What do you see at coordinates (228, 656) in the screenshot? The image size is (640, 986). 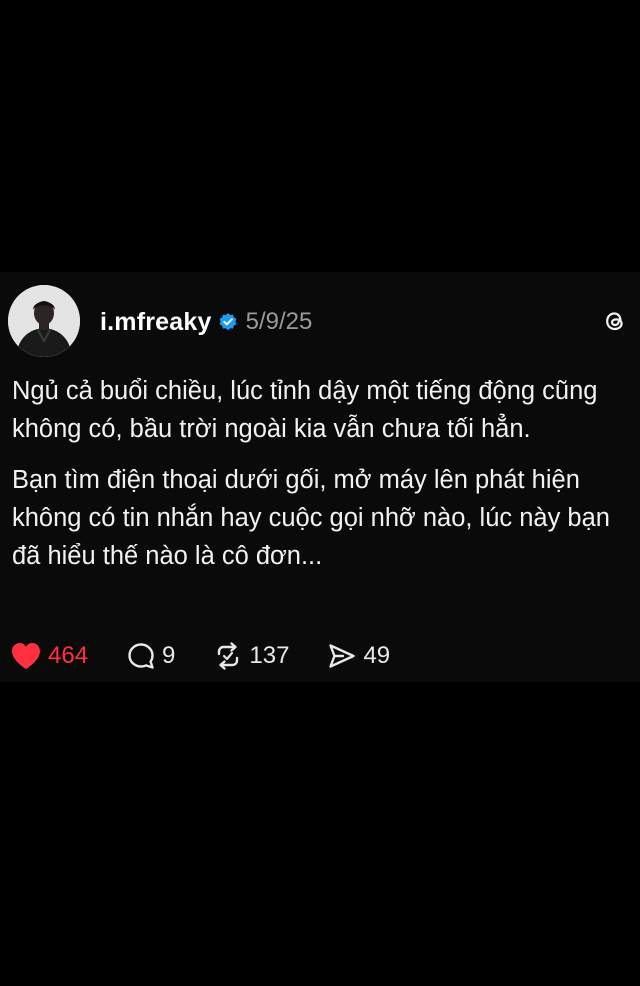 I see `repost-icon` at bounding box center [228, 656].